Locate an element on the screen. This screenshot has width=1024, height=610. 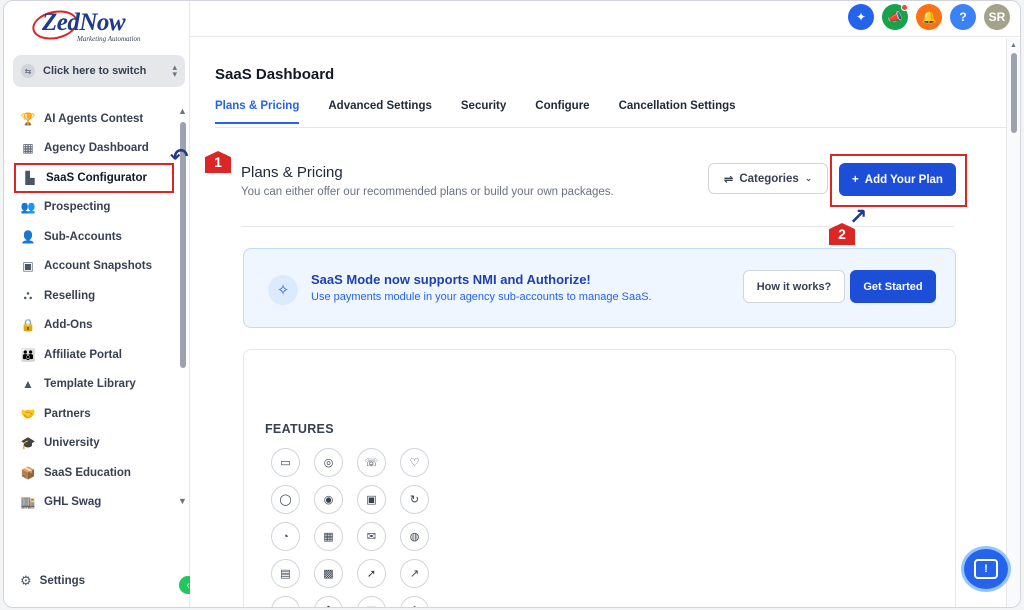
sidebar-item-label: Add-Ons is located at coordinates (68, 325).